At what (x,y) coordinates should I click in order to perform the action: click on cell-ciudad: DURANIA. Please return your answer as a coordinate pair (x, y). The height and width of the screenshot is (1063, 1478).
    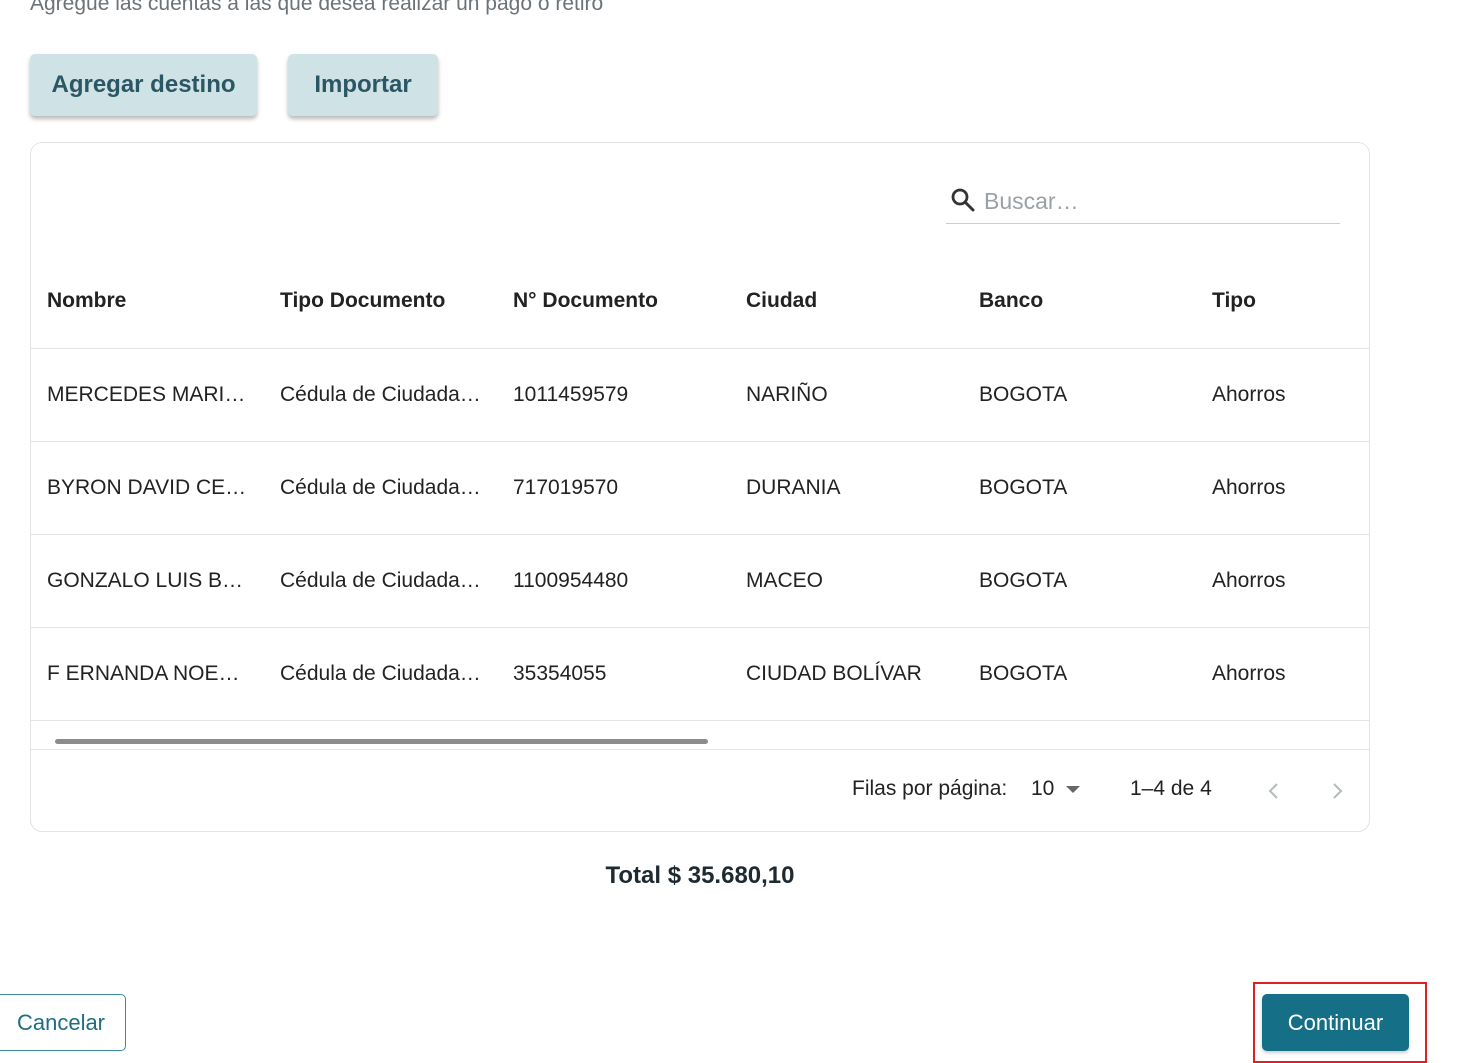
    Looking at the image, I should click on (846, 488).